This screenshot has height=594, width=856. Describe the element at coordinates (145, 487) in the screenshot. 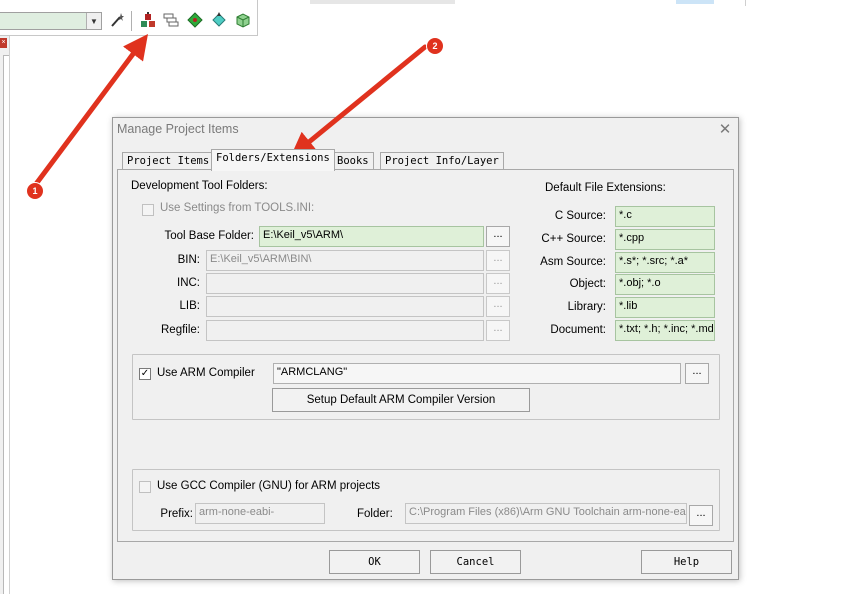

I see `use-gcc-compiler-checkbox` at that location.